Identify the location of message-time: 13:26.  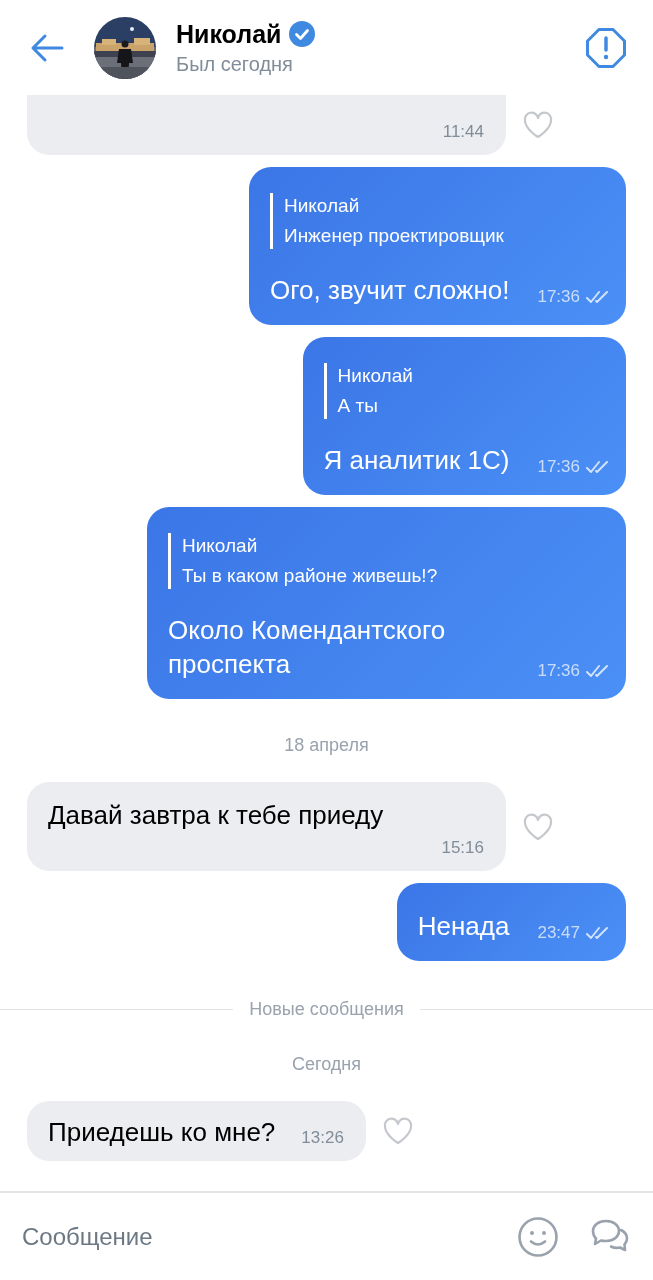
(322, 1138).